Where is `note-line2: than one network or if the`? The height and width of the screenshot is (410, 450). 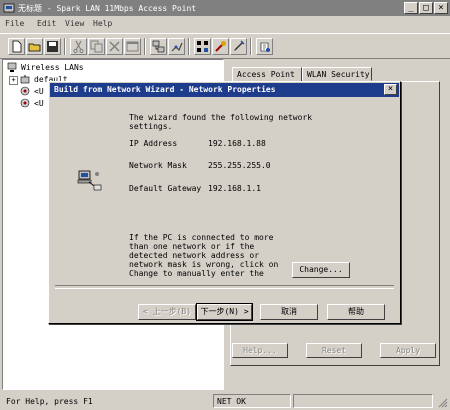 note-line2: than one network or if the is located at coordinates (192, 246).